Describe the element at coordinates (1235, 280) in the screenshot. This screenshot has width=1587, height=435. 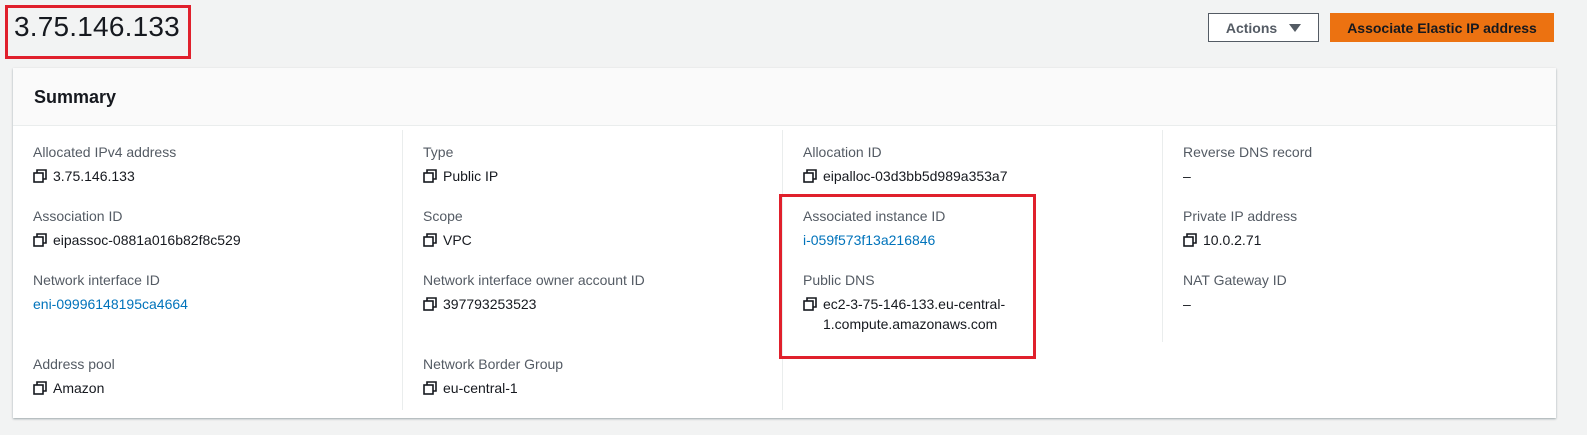
I see `field-label: NAT Gateway ID` at that location.